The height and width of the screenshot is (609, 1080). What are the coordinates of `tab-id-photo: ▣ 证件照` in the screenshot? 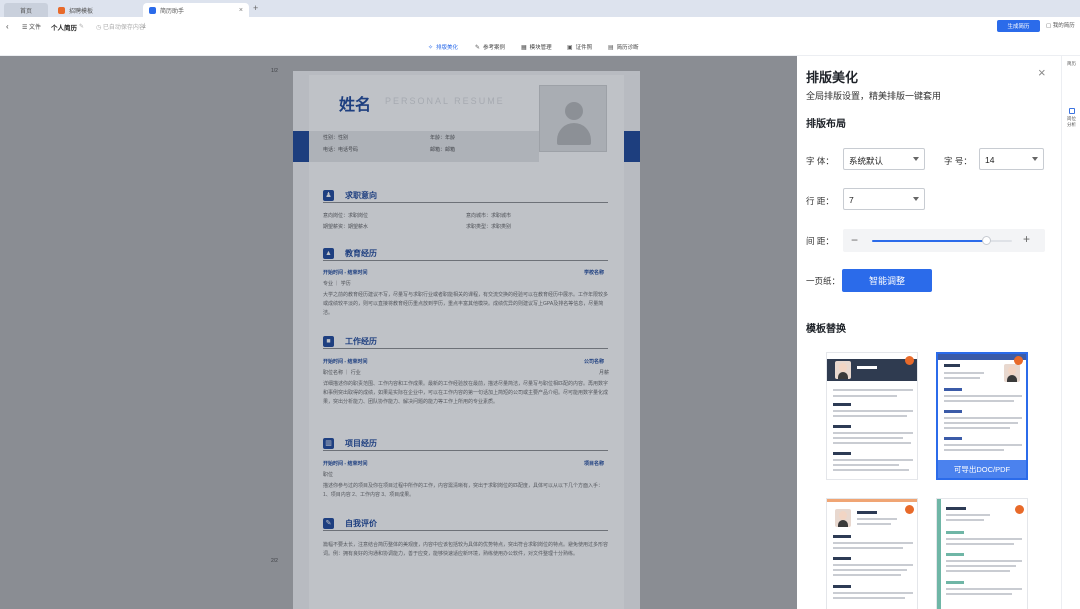 It's located at (579, 47).